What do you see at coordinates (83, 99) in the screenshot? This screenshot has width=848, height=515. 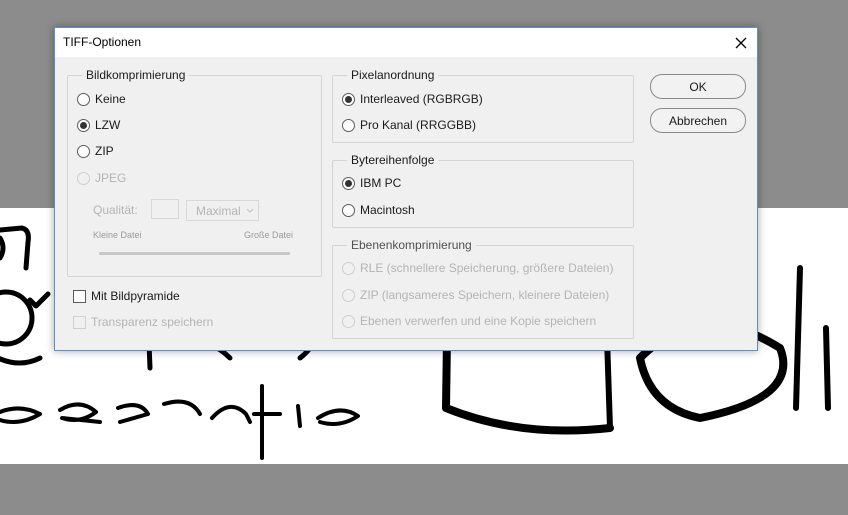 I see `compression-none-radio` at bounding box center [83, 99].